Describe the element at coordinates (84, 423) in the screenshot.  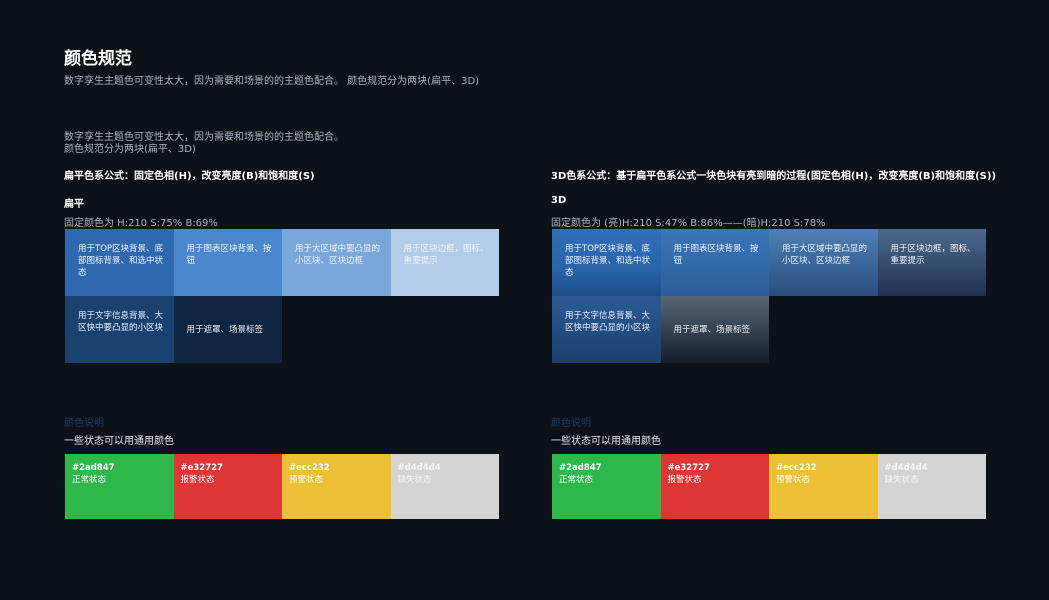
I see `status-label-left: 颜色说明` at that location.